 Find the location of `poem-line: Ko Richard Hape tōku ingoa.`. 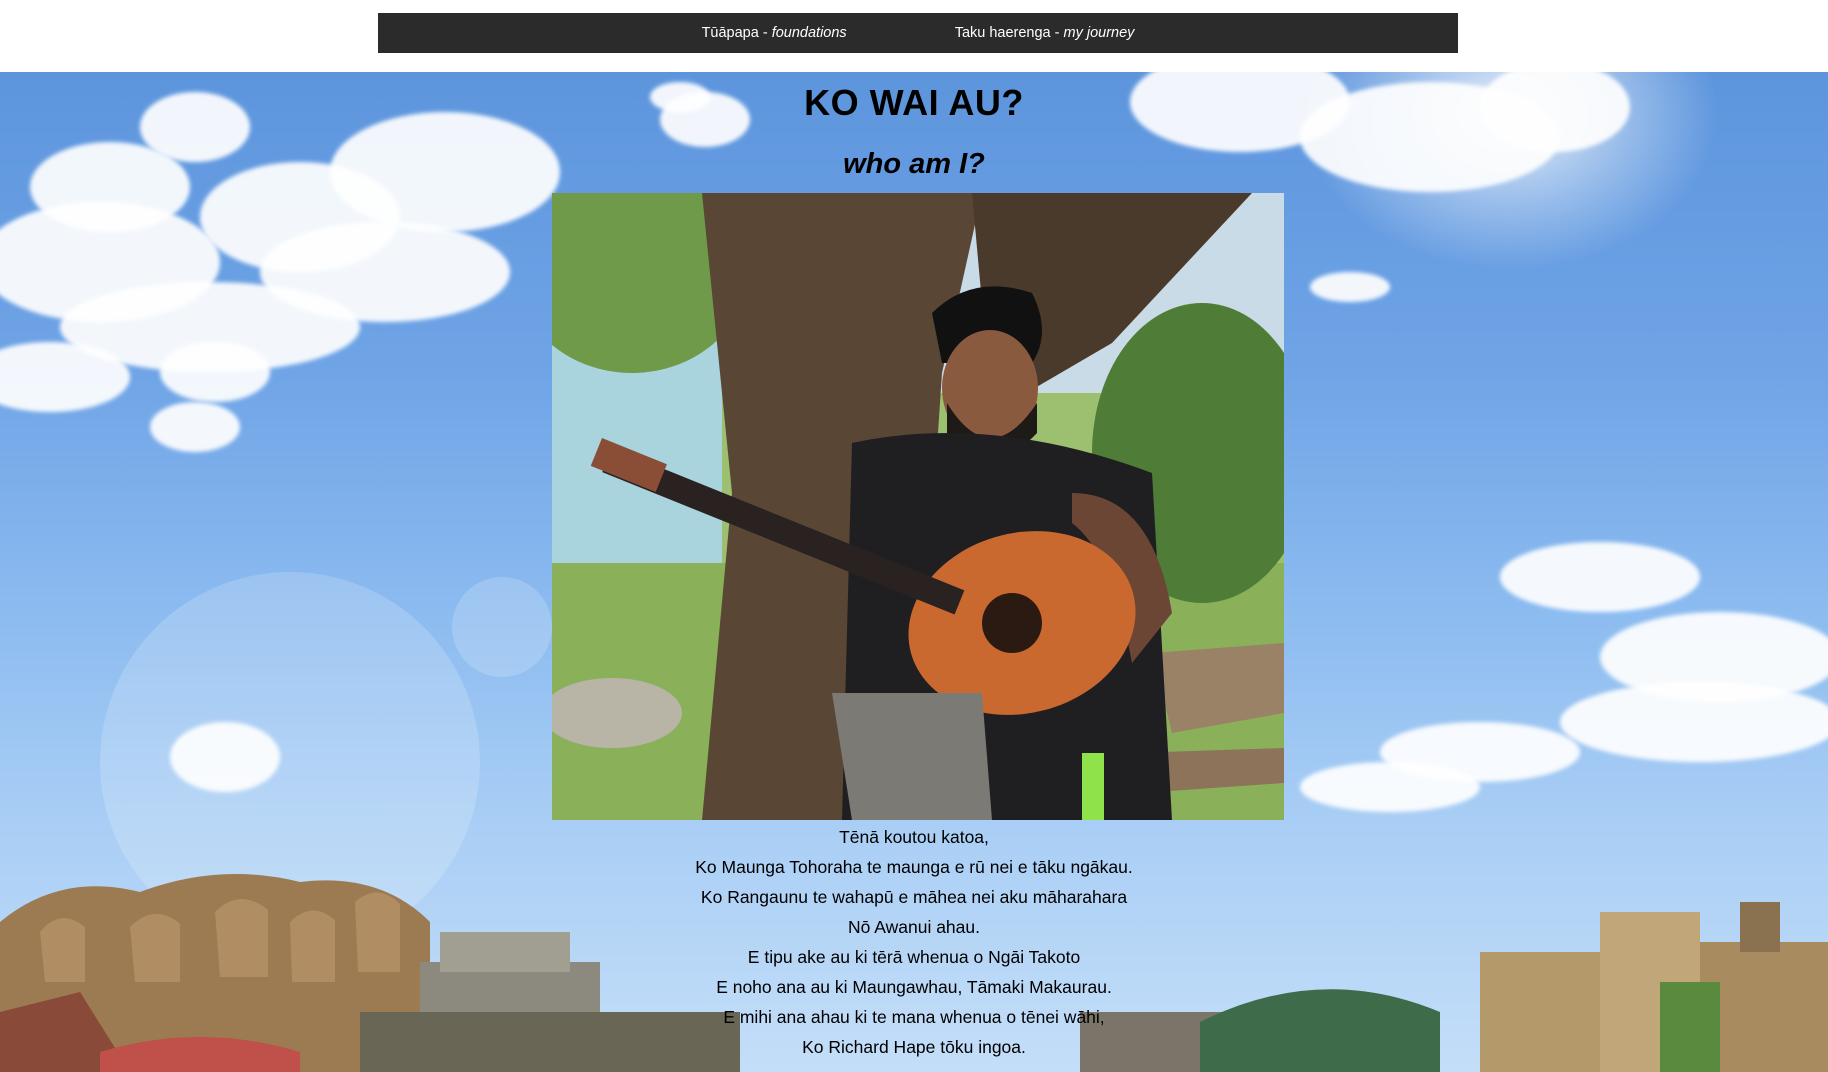

poem-line: Ko Richard Hape tōku ingoa. is located at coordinates (914, 1047).